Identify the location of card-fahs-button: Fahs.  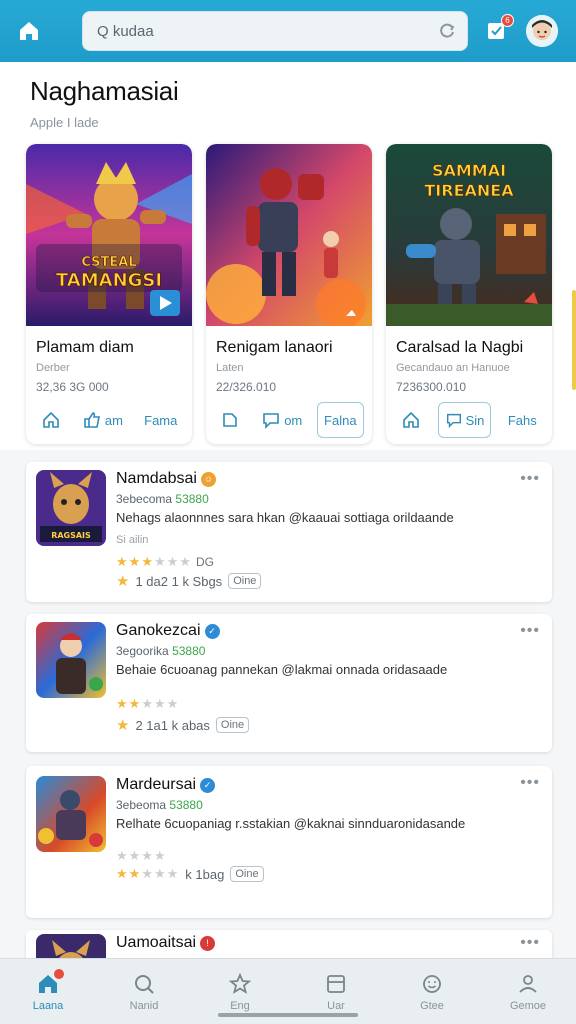
(522, 420).